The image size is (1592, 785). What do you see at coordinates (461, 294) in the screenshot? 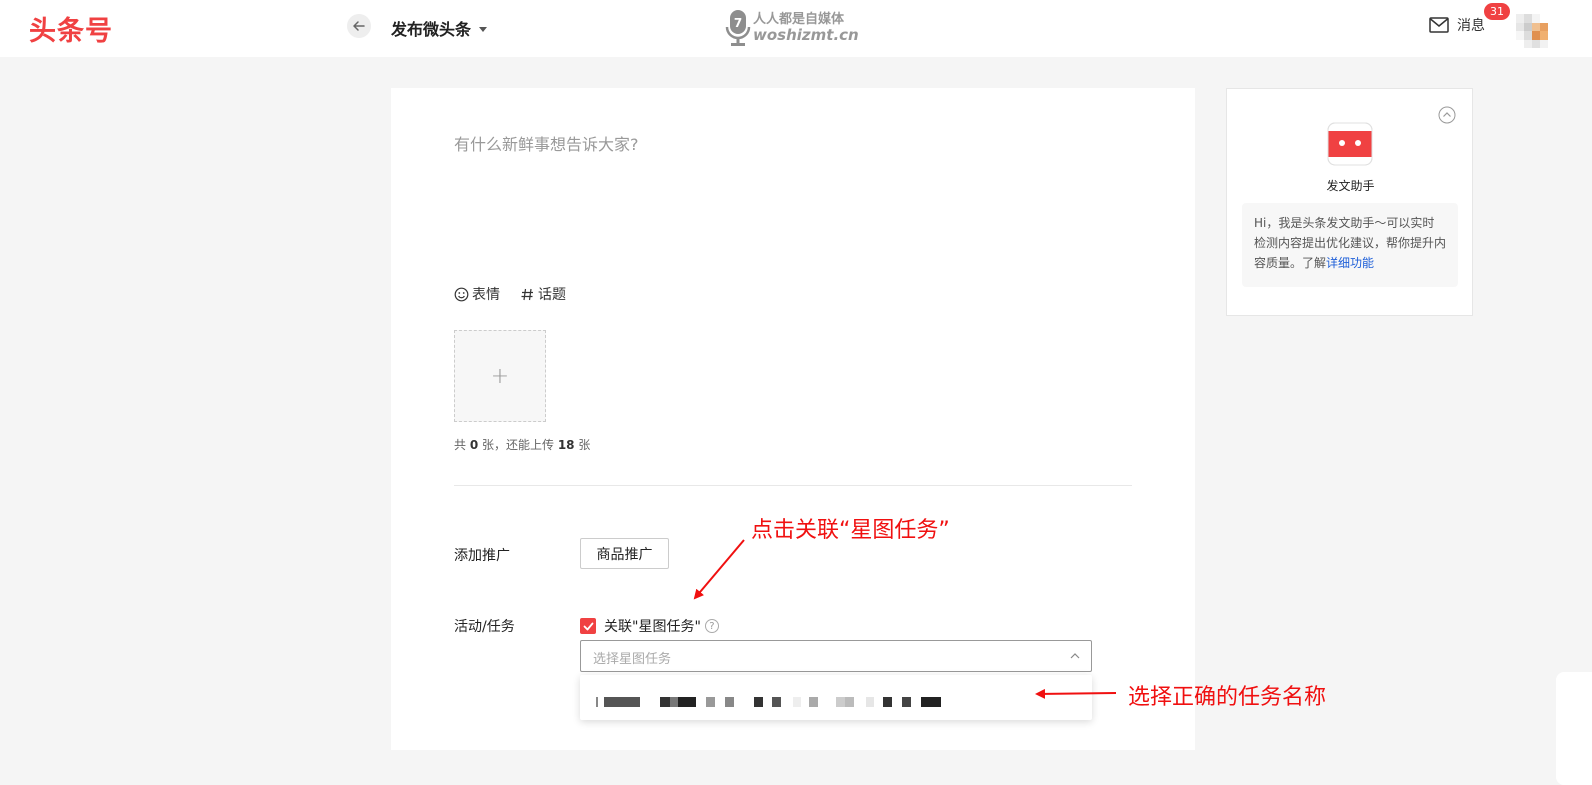
I see `smile-icon` at bounding box center [461, 294].